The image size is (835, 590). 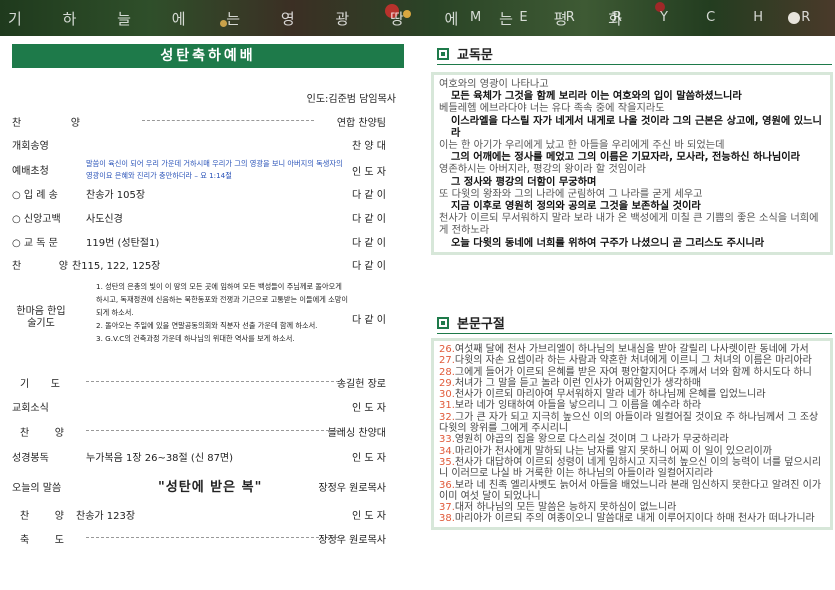 I want to click on order-leader: 블레싱 찬양대, so click(x=356, y=433).